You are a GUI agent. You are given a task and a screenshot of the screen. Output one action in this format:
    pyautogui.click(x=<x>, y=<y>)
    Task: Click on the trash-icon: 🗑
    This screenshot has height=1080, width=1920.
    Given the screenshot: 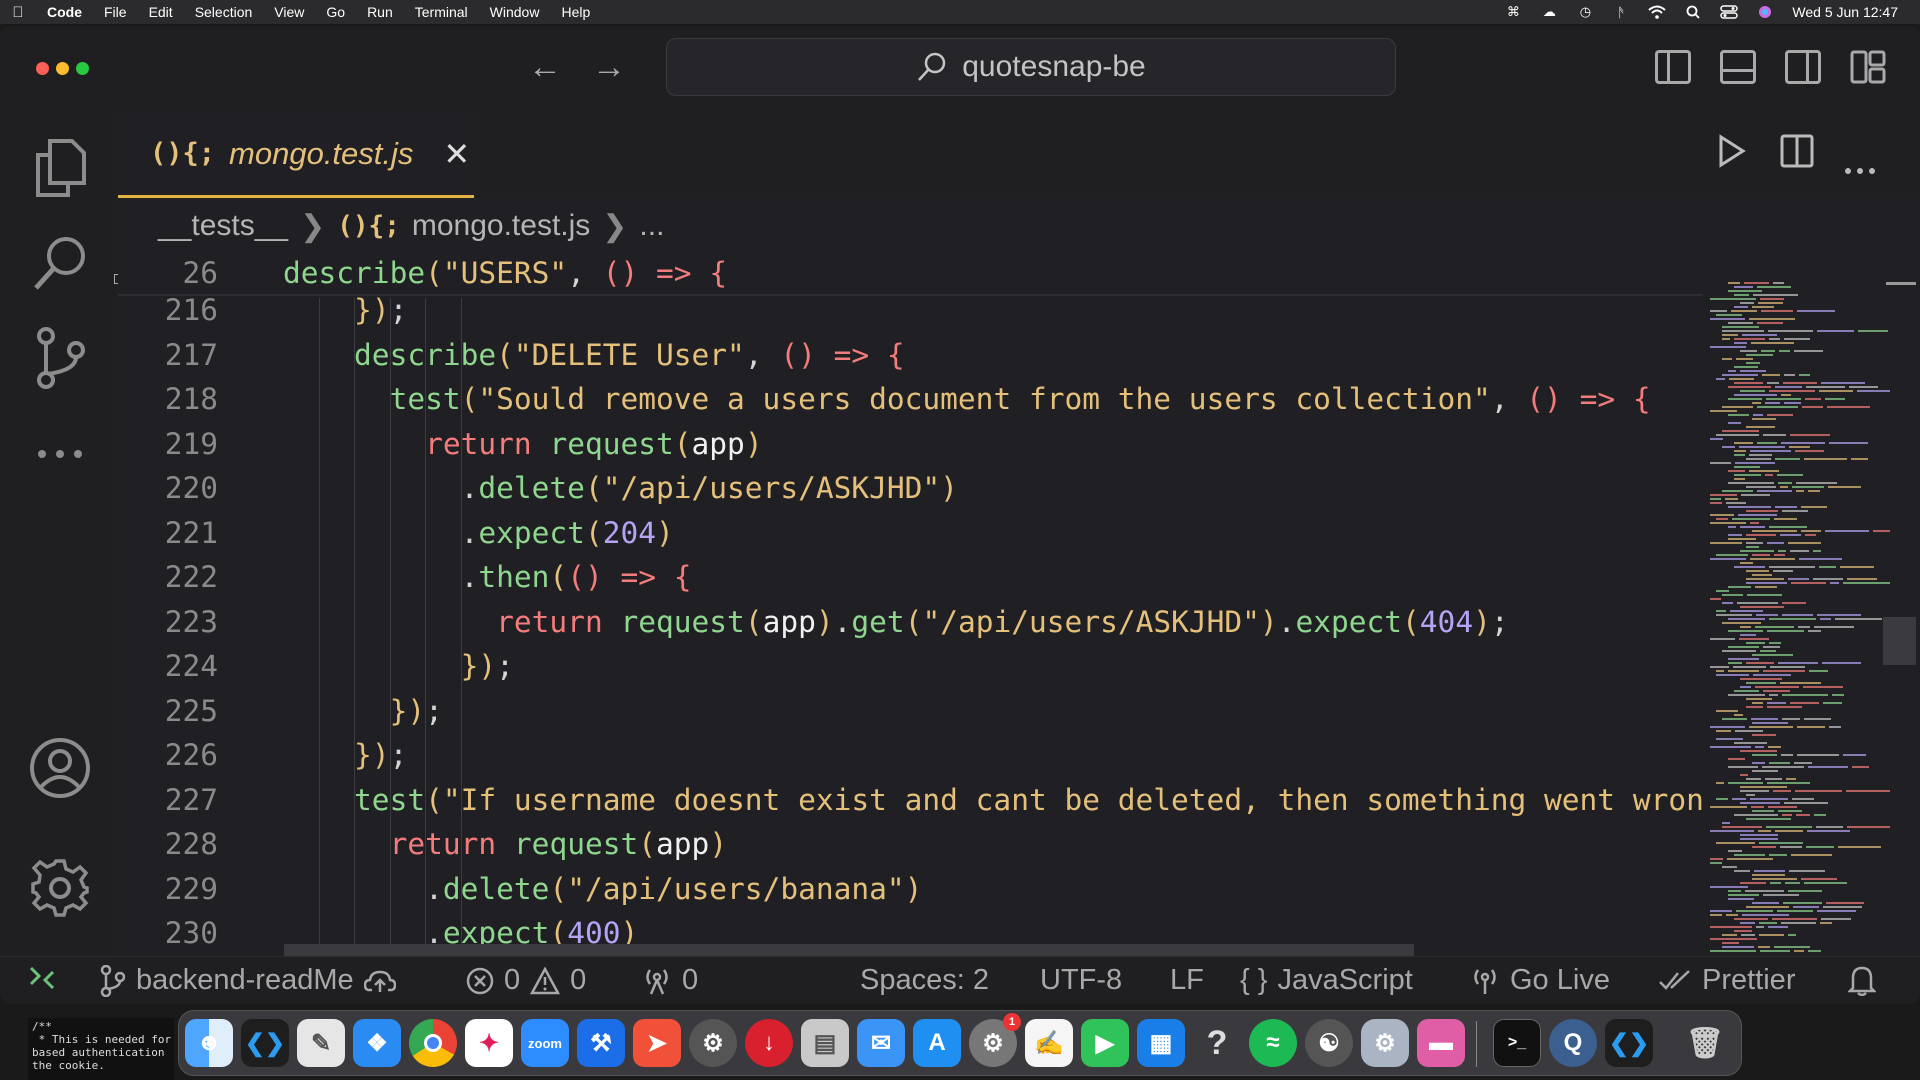 What is the action you would take?
    pyautogui.click(x=1705, y=1043)
    